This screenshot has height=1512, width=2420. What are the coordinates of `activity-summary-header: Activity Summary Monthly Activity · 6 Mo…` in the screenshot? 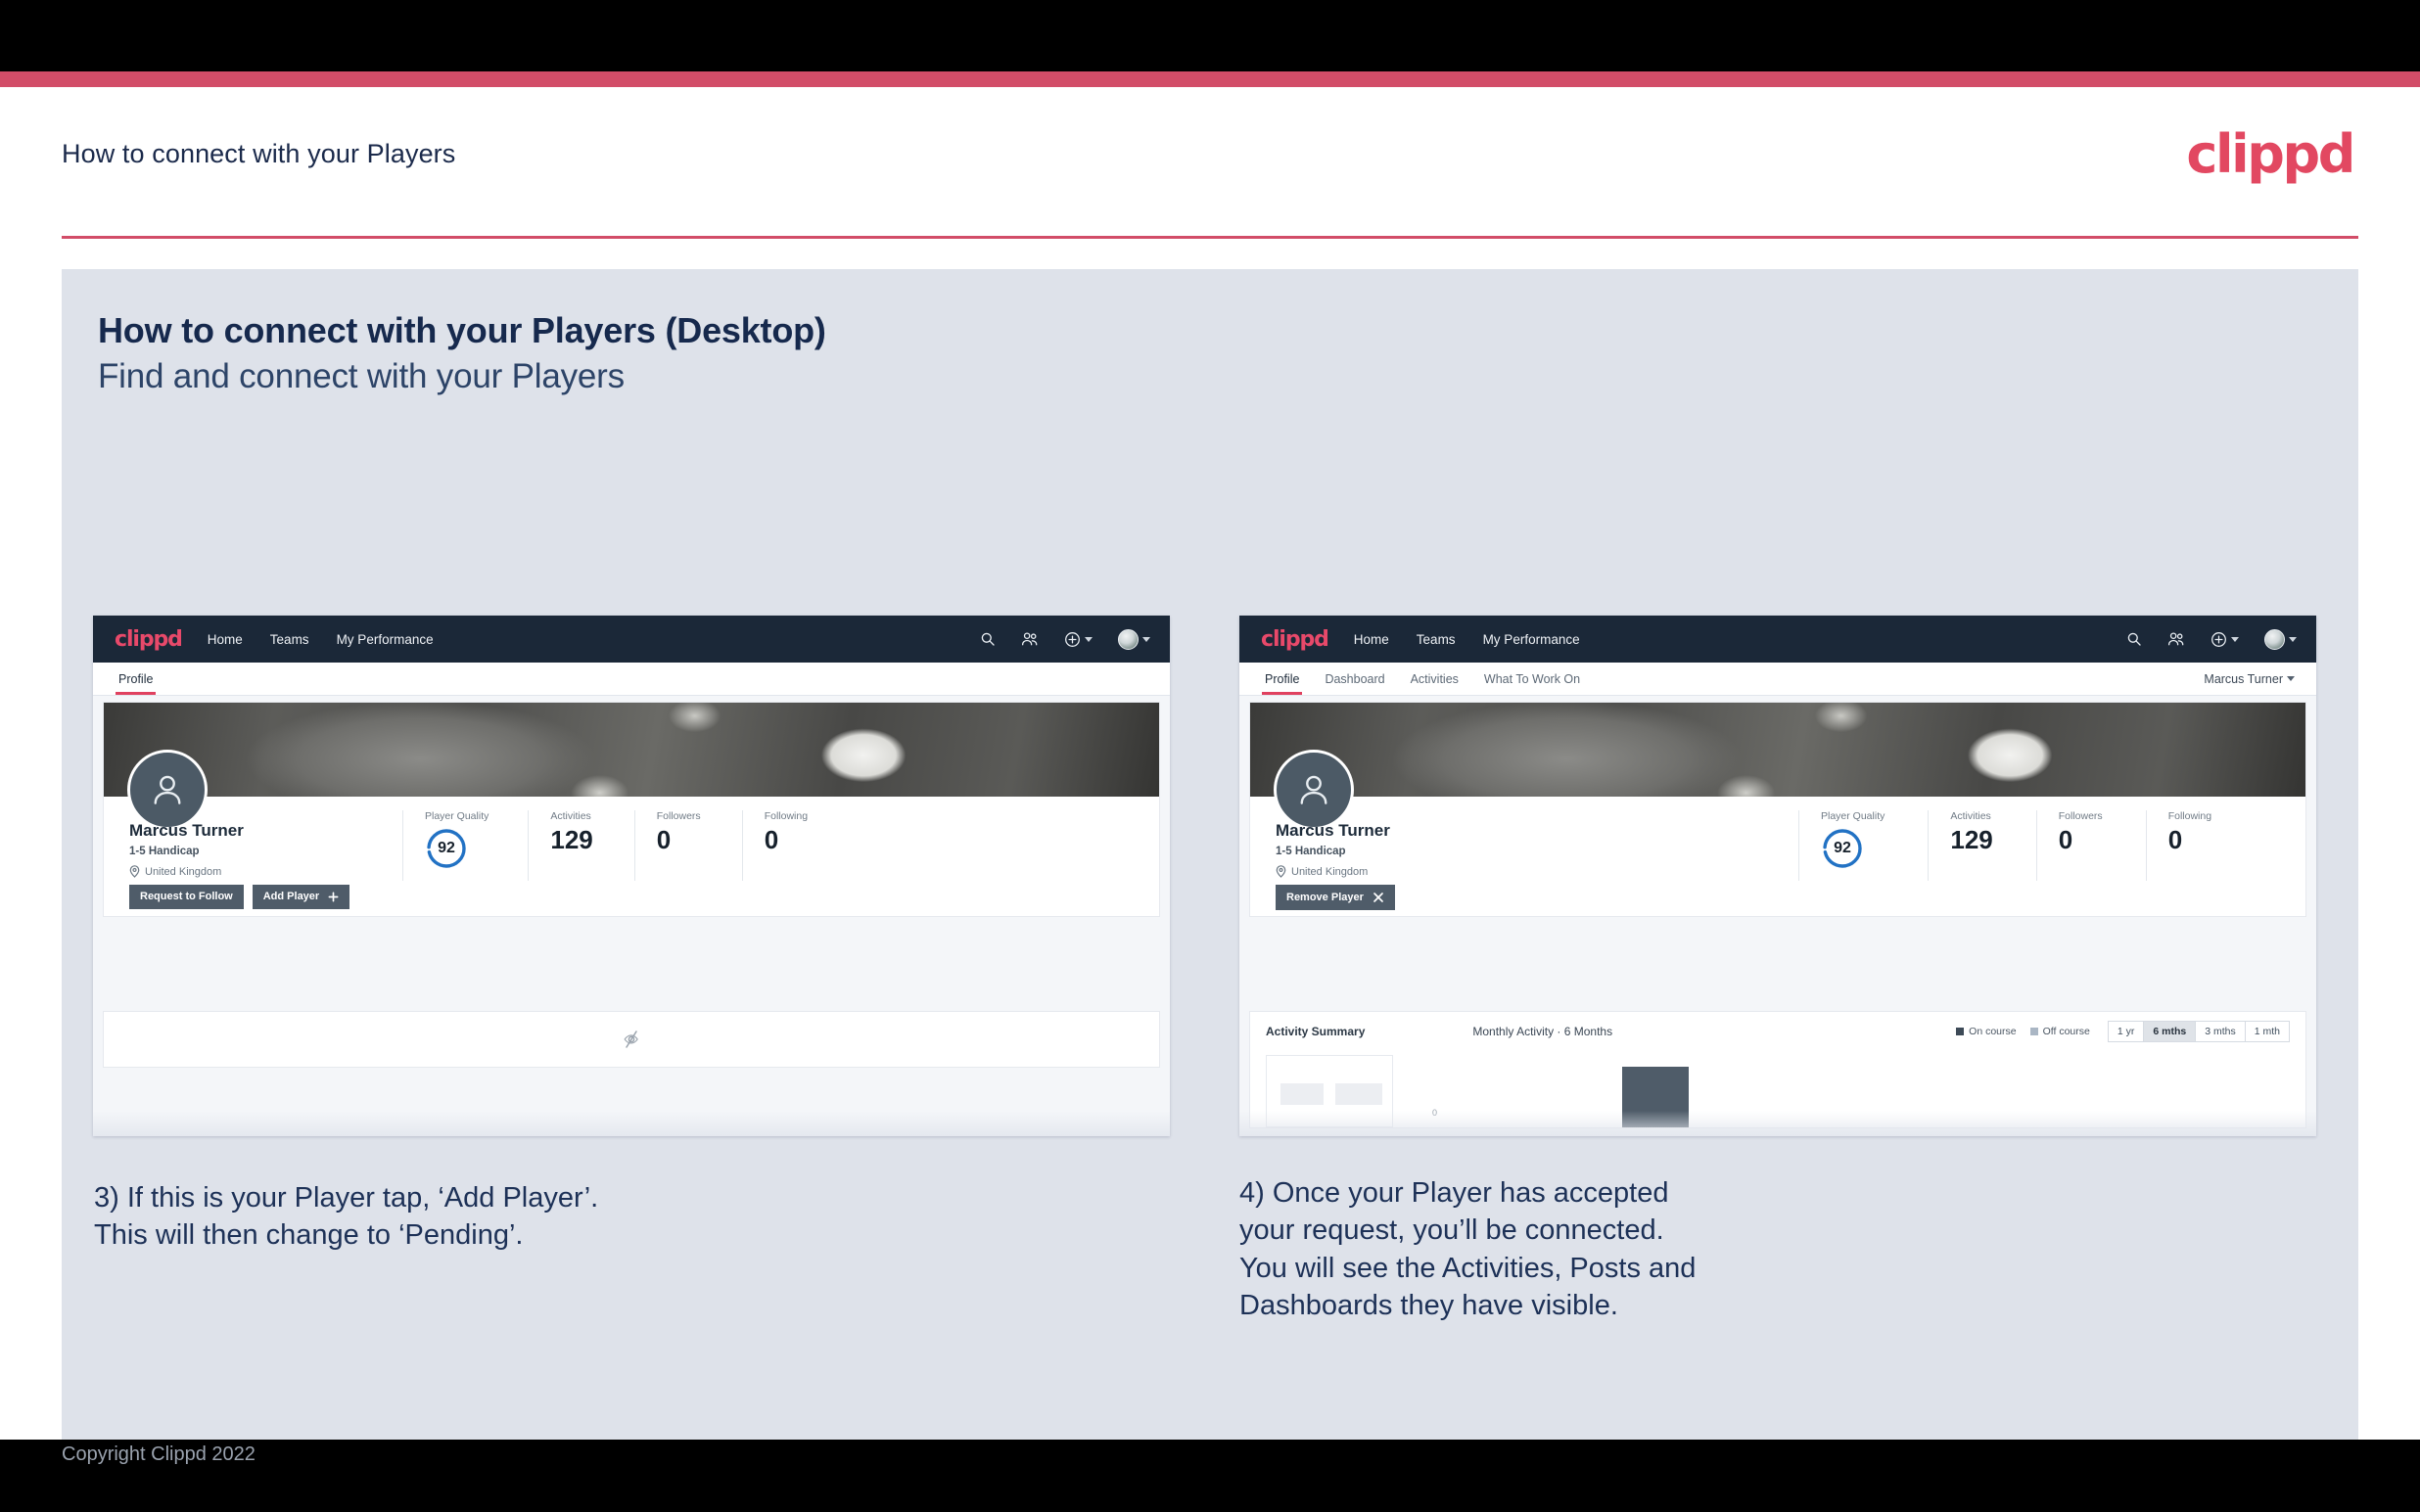 It's located at (1777, 1031).